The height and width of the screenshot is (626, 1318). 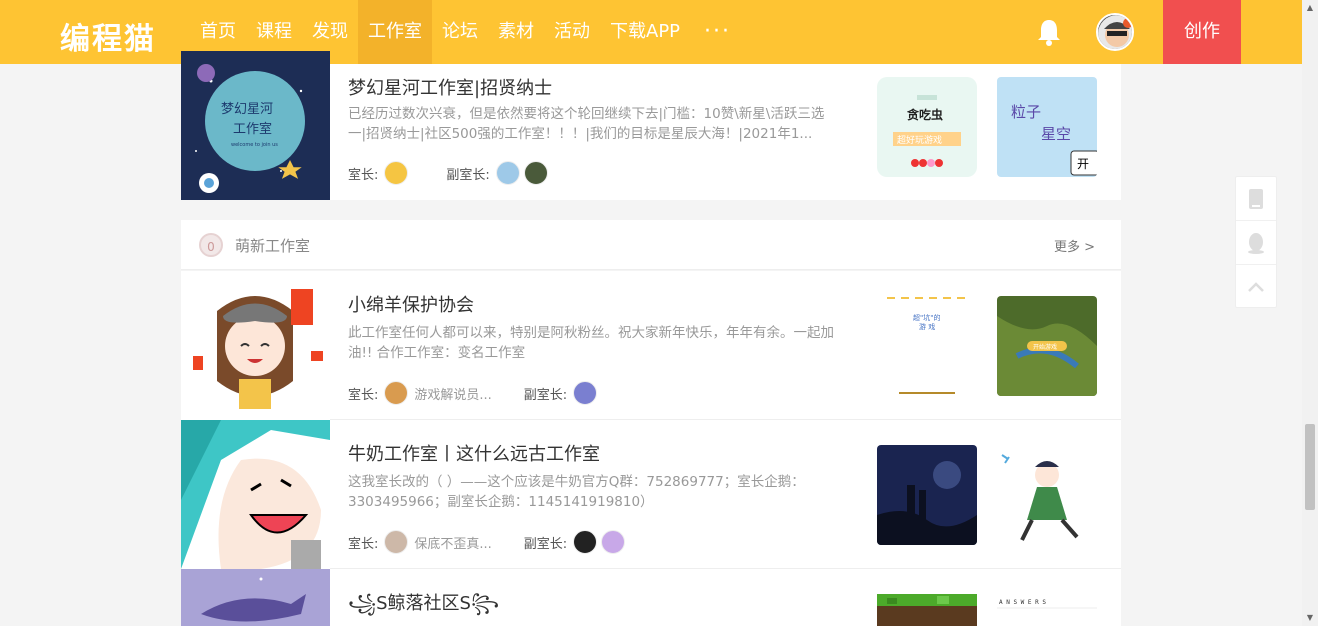 I want to click on svg-text: welcome to join us, so click(x=254, y=145).